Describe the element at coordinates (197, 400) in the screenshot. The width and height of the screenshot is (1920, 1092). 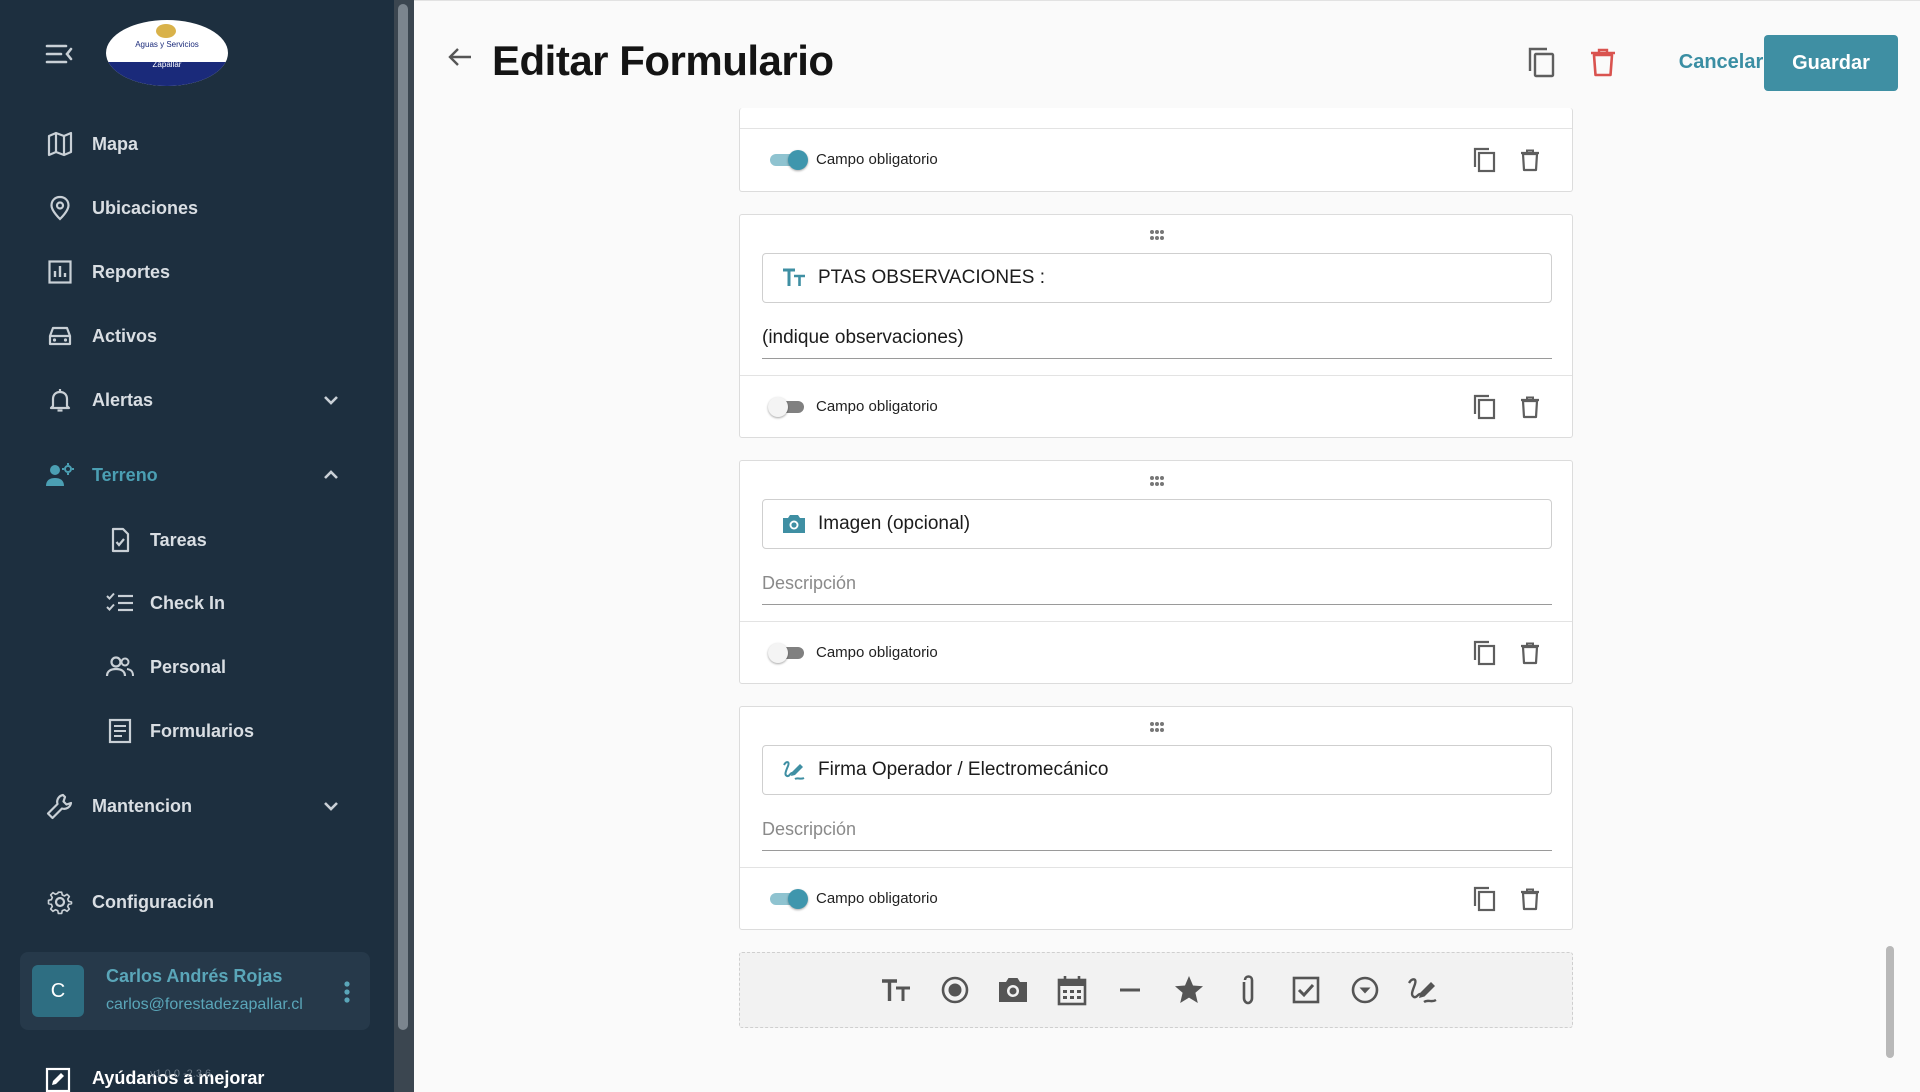
I see `sidebar-item-alertas: Alertas` at that location.